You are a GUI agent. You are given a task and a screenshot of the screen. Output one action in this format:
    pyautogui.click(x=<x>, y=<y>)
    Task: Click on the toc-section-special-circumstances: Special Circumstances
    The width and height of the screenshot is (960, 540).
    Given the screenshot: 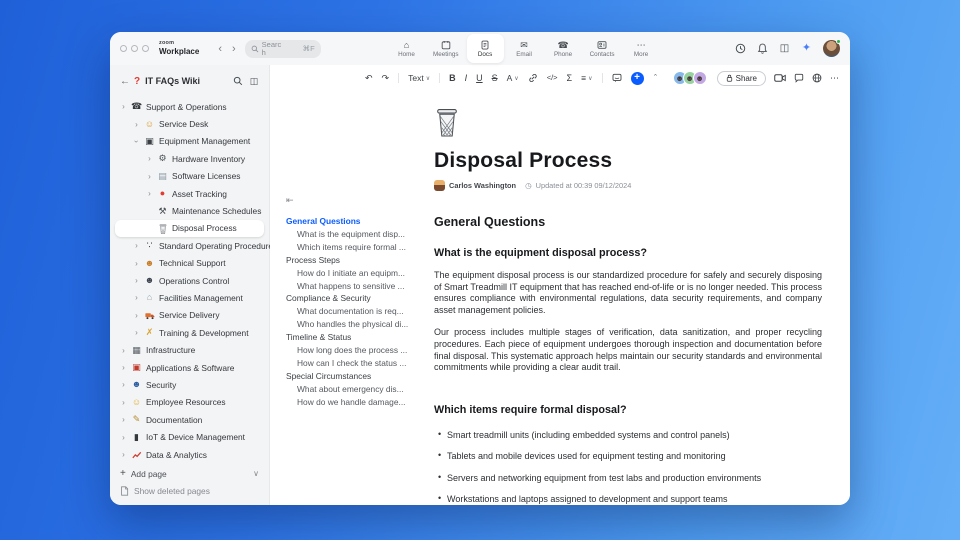 What is the action you would take?
    pyautogui.click(x=351, y=376)
    